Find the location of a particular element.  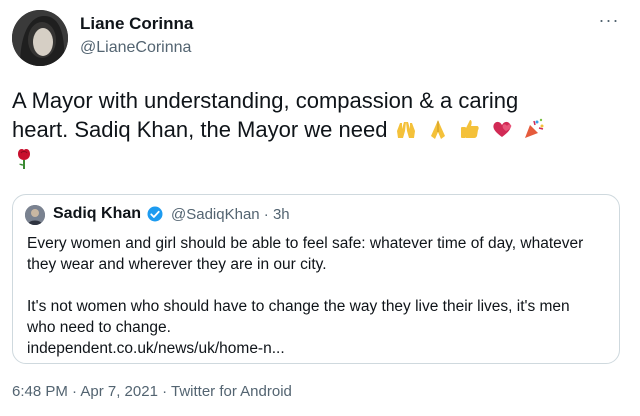

more-options-icon: ··· is located at coordinates (609, 20).